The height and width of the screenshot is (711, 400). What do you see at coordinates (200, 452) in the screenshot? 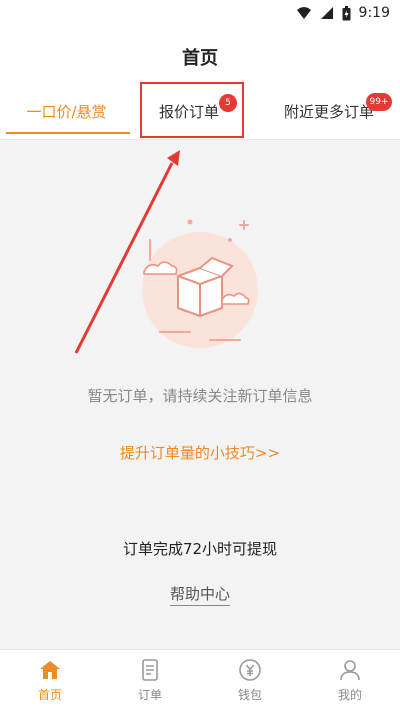
I see `tips-link: 提升订单量的小技巧>>` at bounding box center [200, 452].